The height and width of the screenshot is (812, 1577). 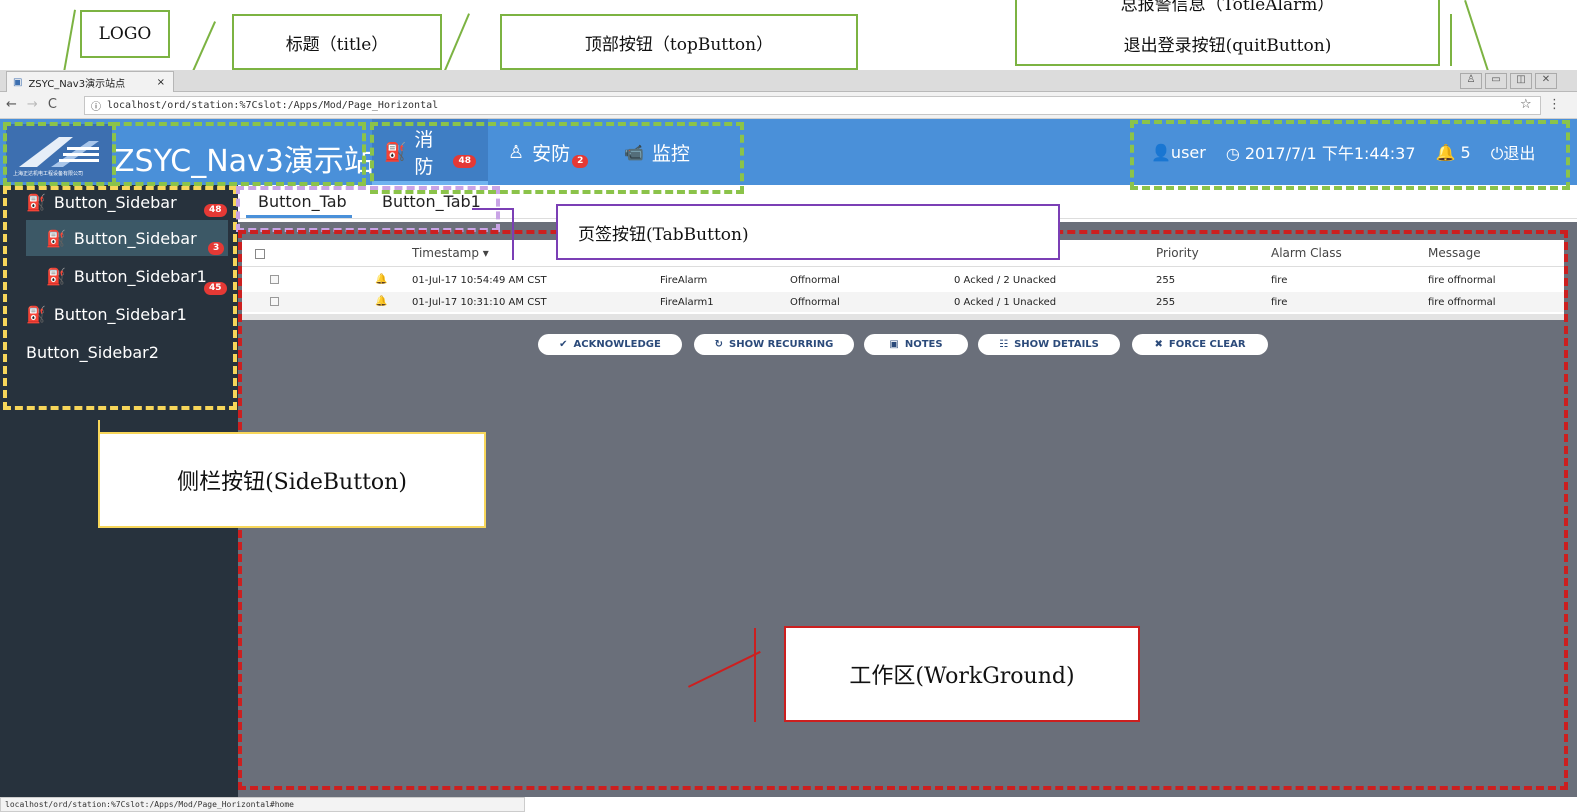 I want to click on window-controls: ♙ ▭ ◫ ✕, so click(x=1516, y=81).